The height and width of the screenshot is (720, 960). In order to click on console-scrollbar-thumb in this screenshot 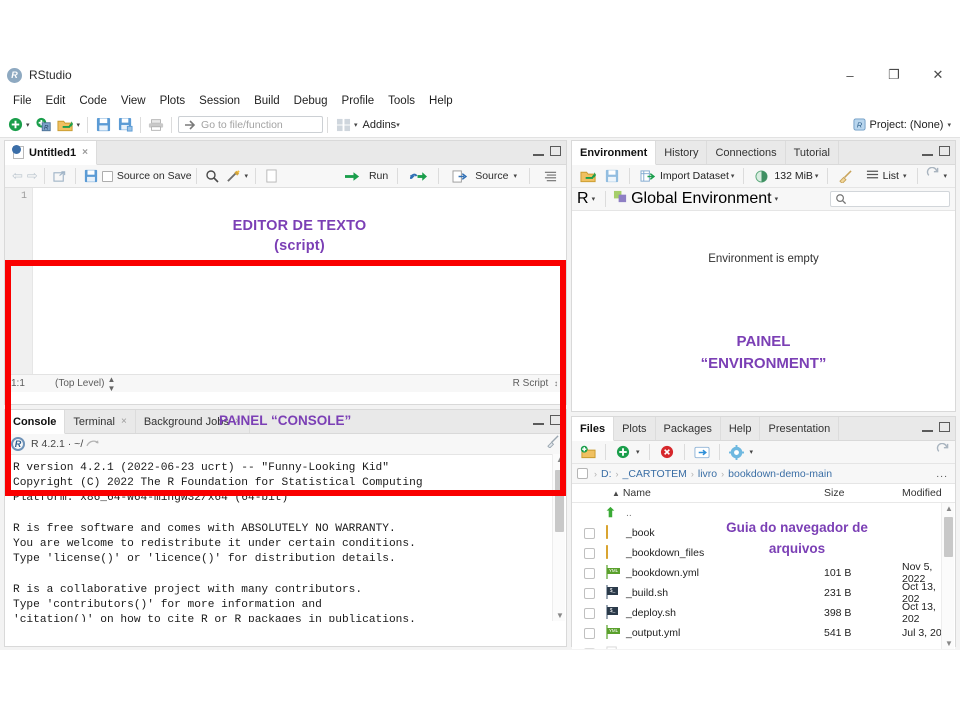, I will do `click(559, 501)`.